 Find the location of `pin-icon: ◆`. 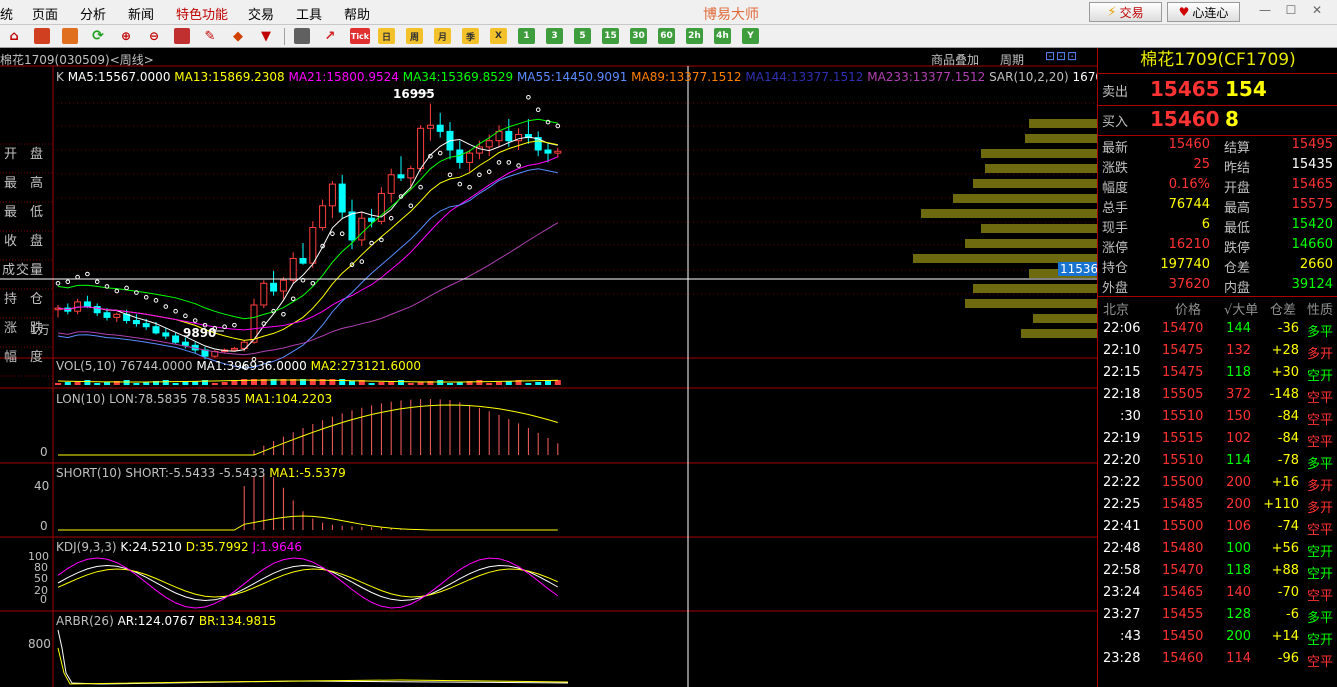

pin-icon: ◆ is located at coordinates (238, 36).